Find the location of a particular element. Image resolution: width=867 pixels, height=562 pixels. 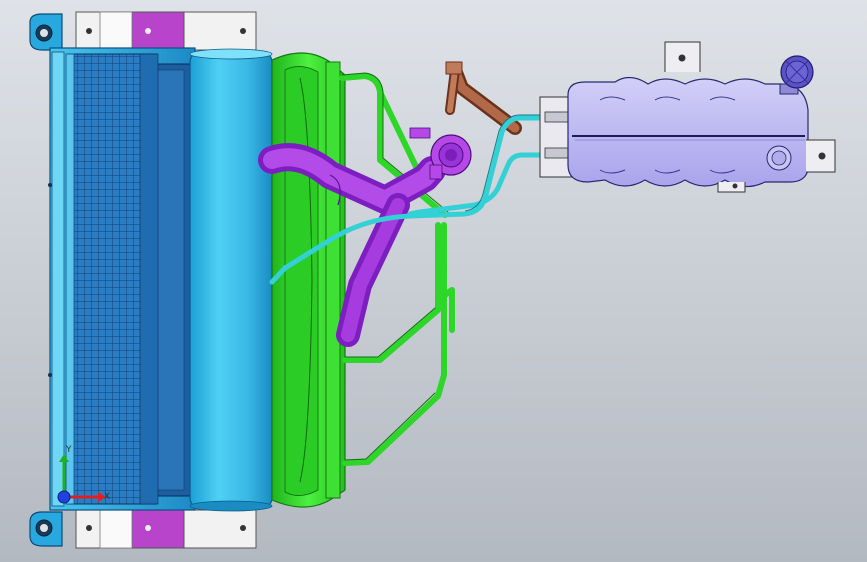

bottom-mount-brackets is located at coordinates (166, 529).